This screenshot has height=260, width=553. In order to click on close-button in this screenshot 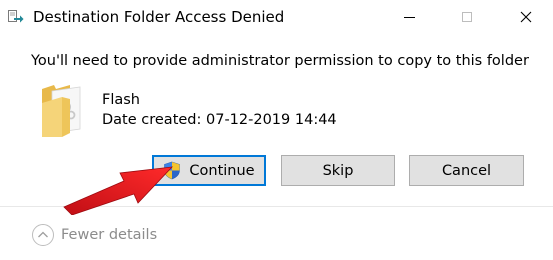, I will do `click(526, 17)`.